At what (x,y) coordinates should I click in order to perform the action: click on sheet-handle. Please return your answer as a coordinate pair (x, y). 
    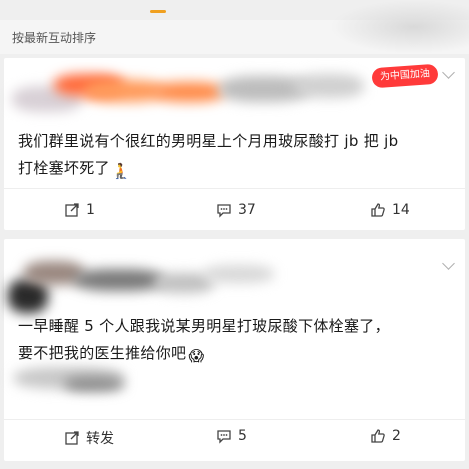
    Looking at the image, I should click on (158, 11).